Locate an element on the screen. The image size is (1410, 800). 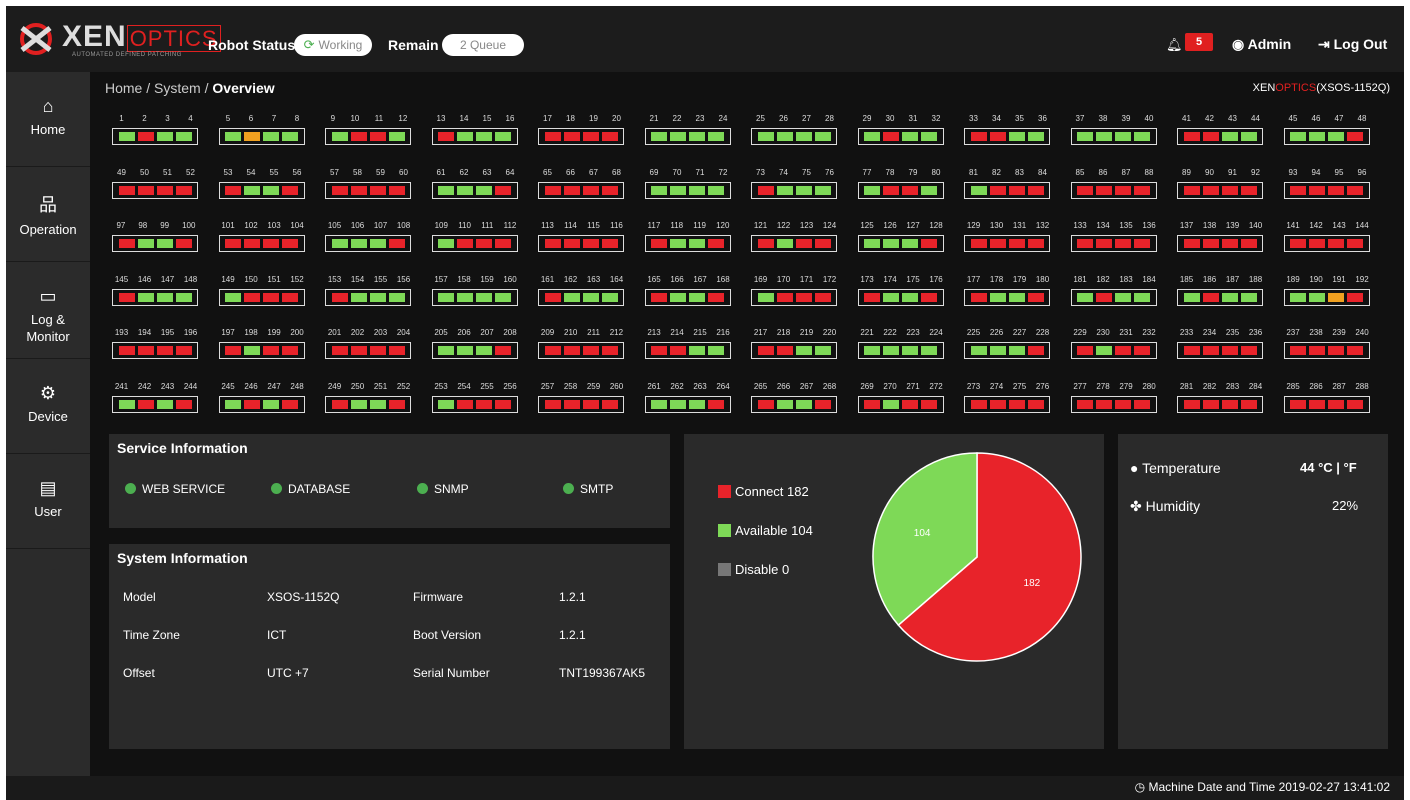
sidebar-item-home: ⌂ Home is located at coordinates (48, 119).